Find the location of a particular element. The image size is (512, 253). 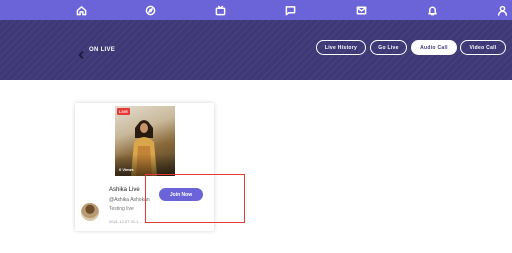

arrow-left-icon is located at coordinates (81, 52).